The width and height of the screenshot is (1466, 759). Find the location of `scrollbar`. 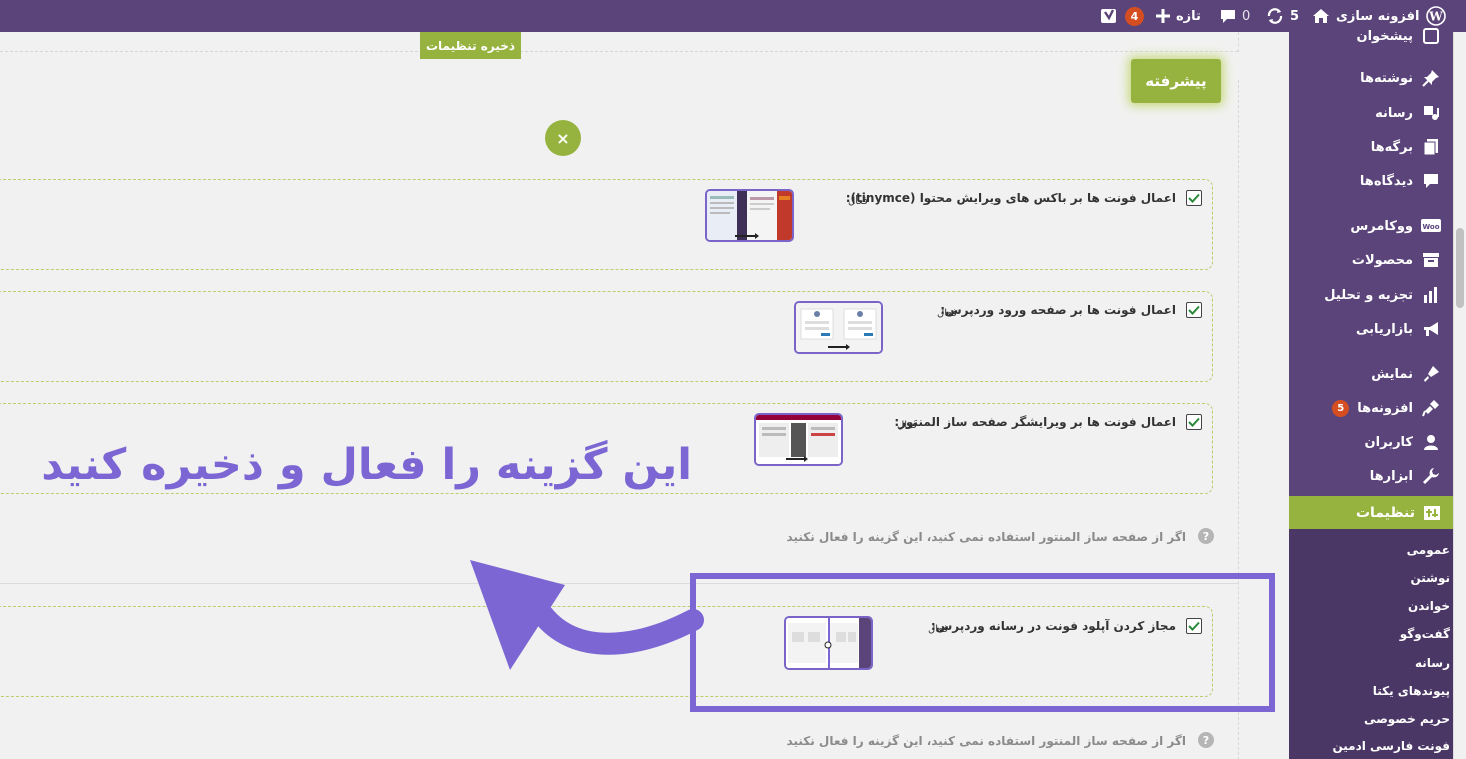

scrollbar is located at coordinates (1459, 395).